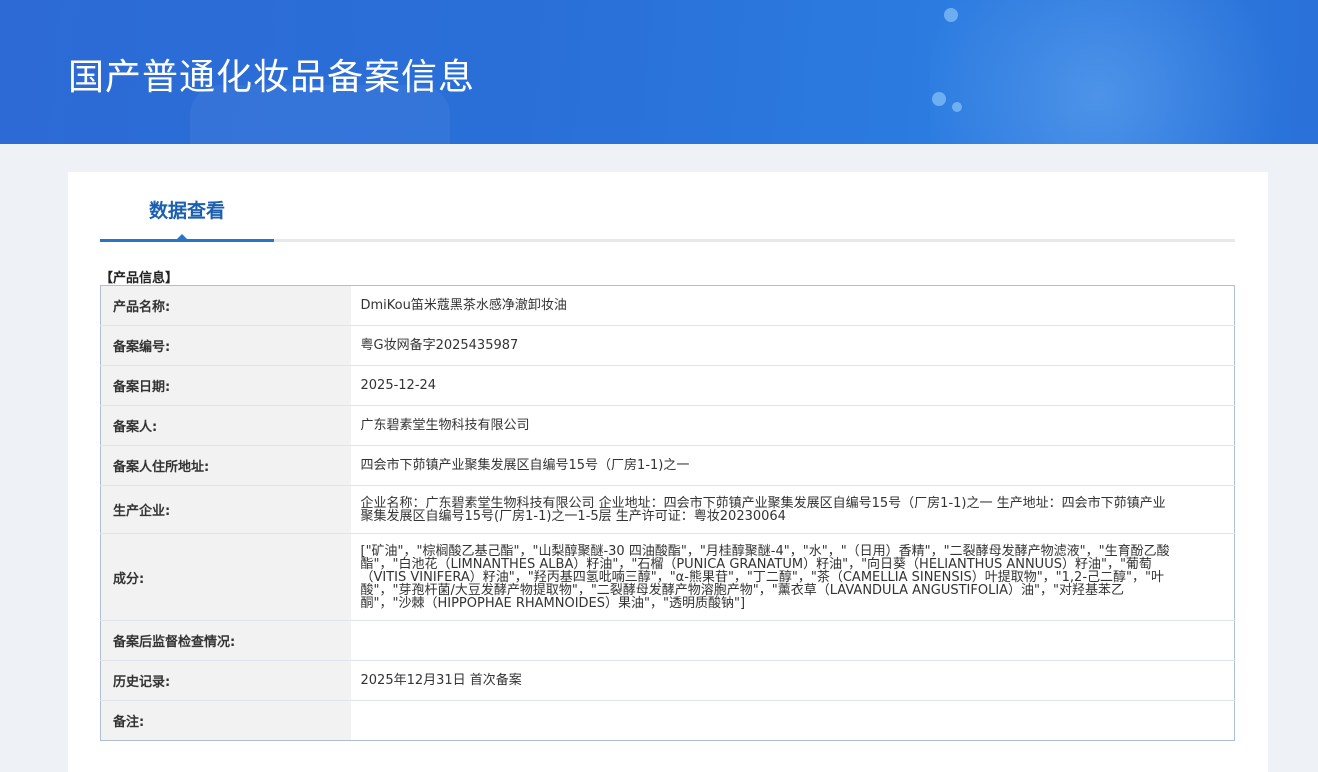 The width and height of the screenshot is (1318, 772). I want to click on row-label: 备案日期:, so click(225, 385).